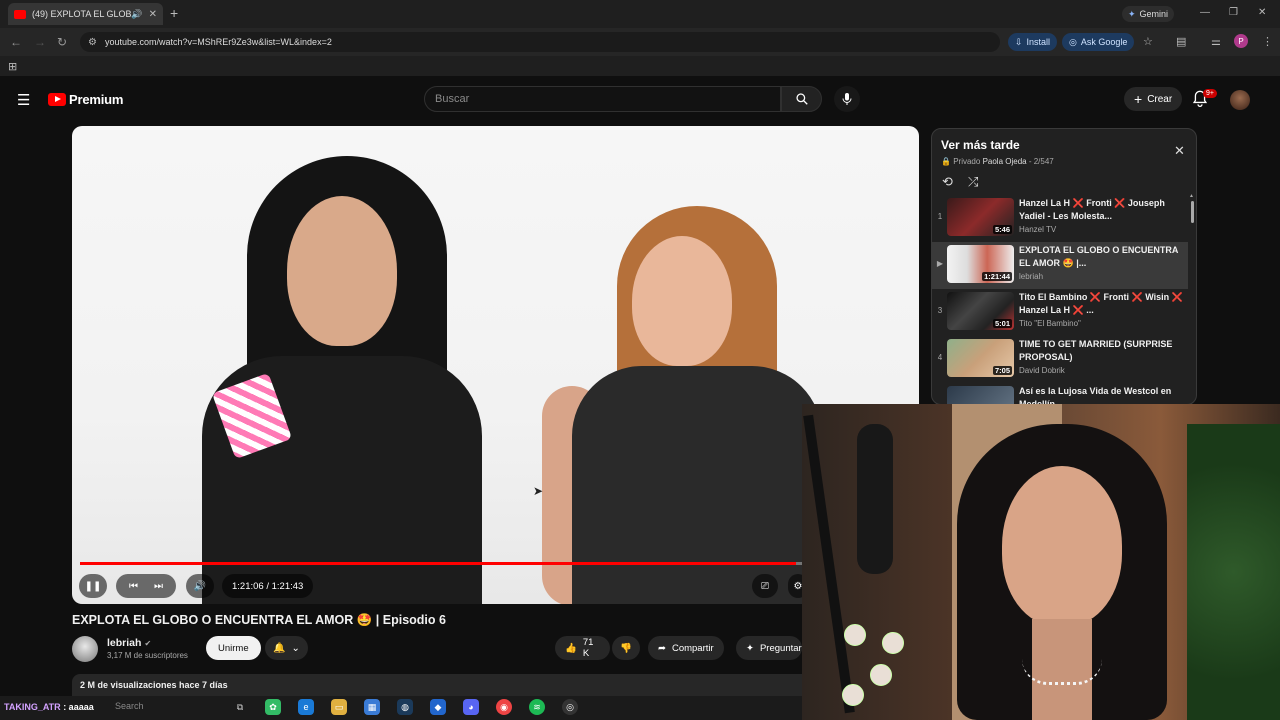  Describe the element at coordinates (339, 707) in the screenshot. I see `file-explorer-icon: ▭` at that location.